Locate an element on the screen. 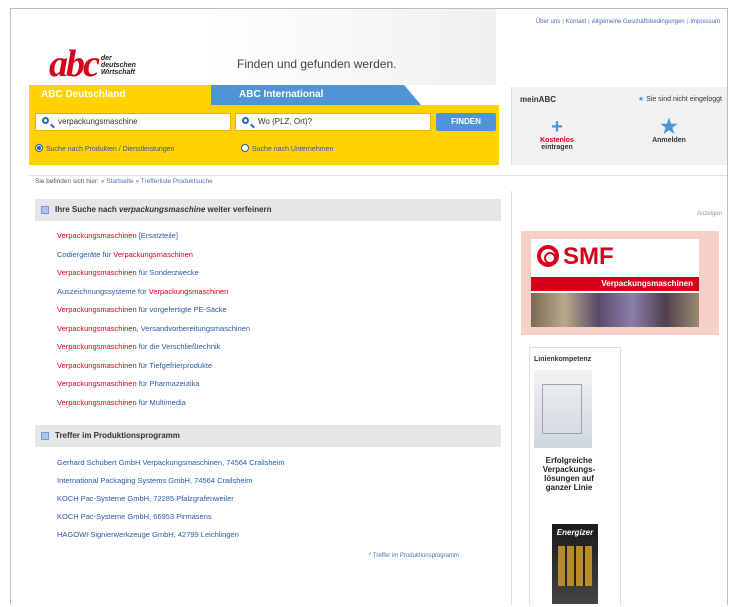 The height and width of the screenshot is (607, 738). radio-products: Suche nach Produkten / Dienstleistungen is located at coordinates (104, 148).